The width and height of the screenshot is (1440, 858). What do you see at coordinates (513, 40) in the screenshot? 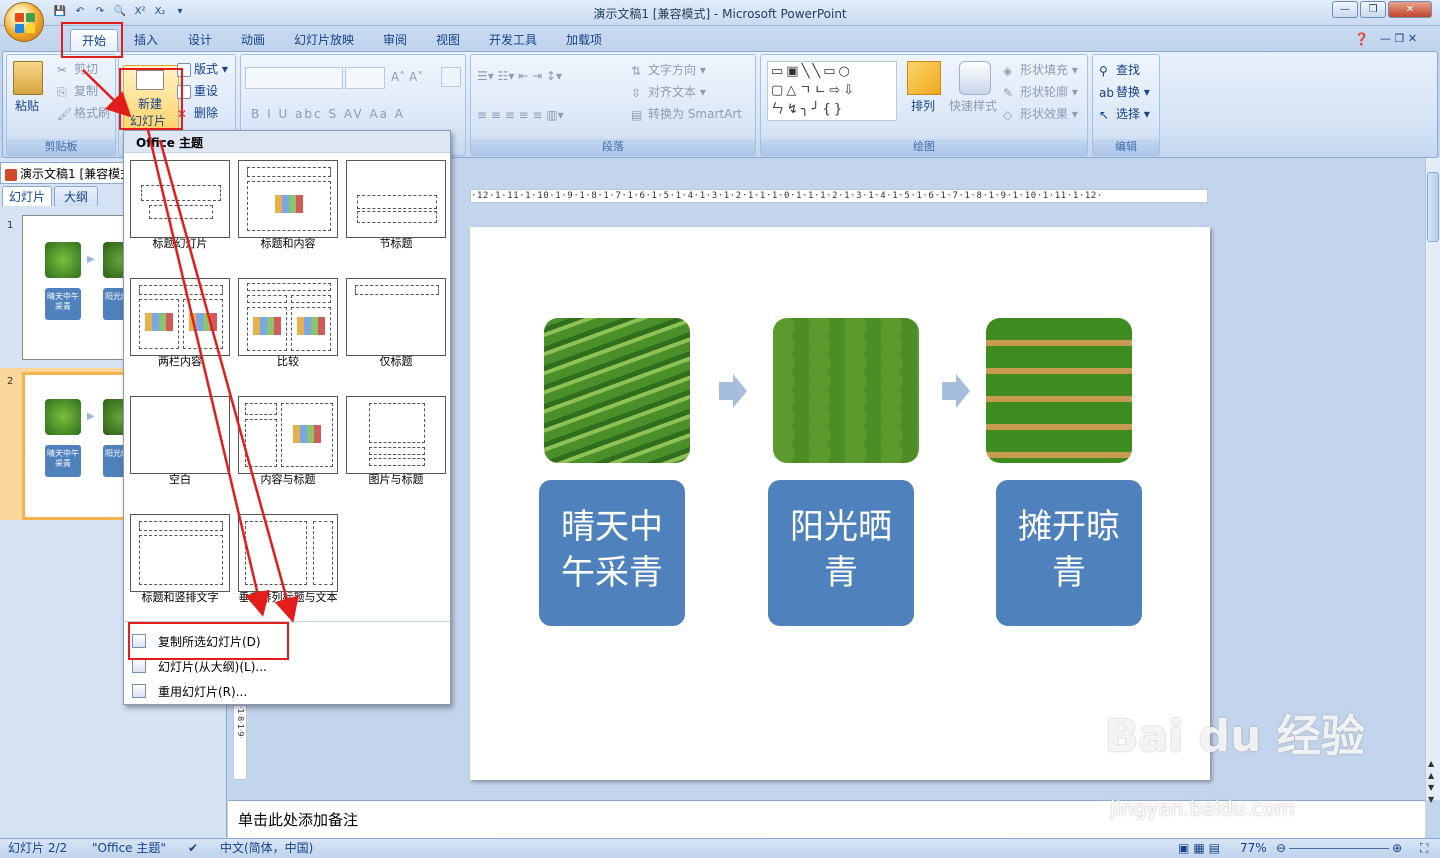
I see `tab-developer: 开发工具` at bounding box center [513, 40].